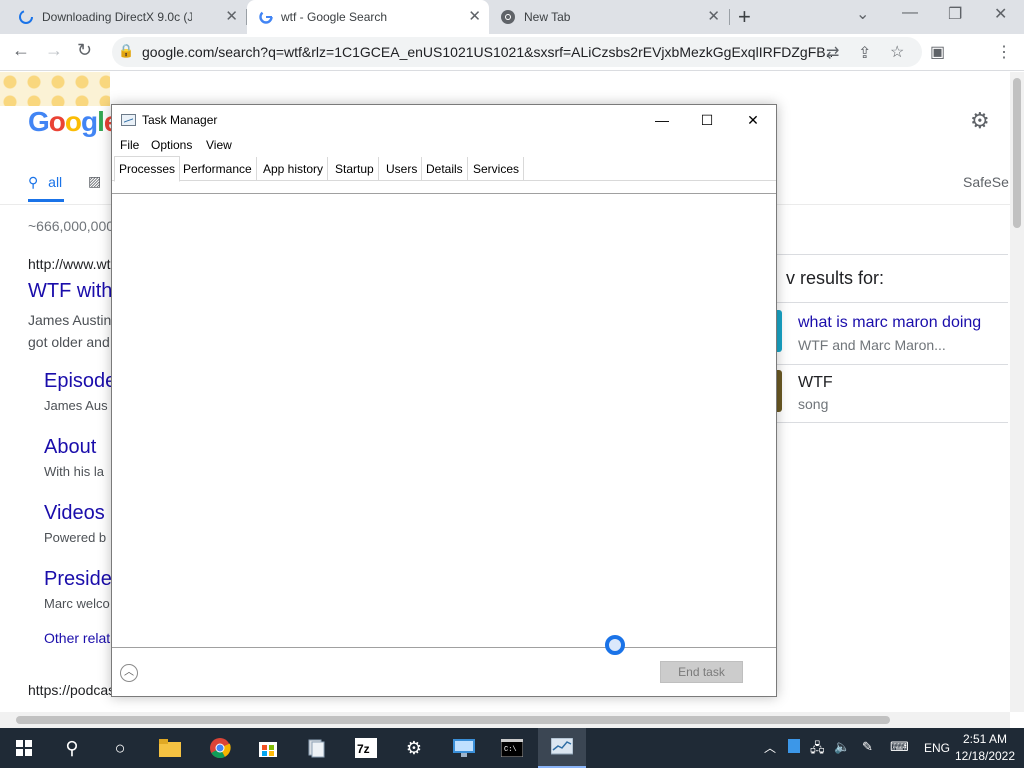 The width and height of the screenshot is (1024, 768). Describe the element at coordinates (355, 169) in the screenshot. I see `tab-startup: Startup` at that location.